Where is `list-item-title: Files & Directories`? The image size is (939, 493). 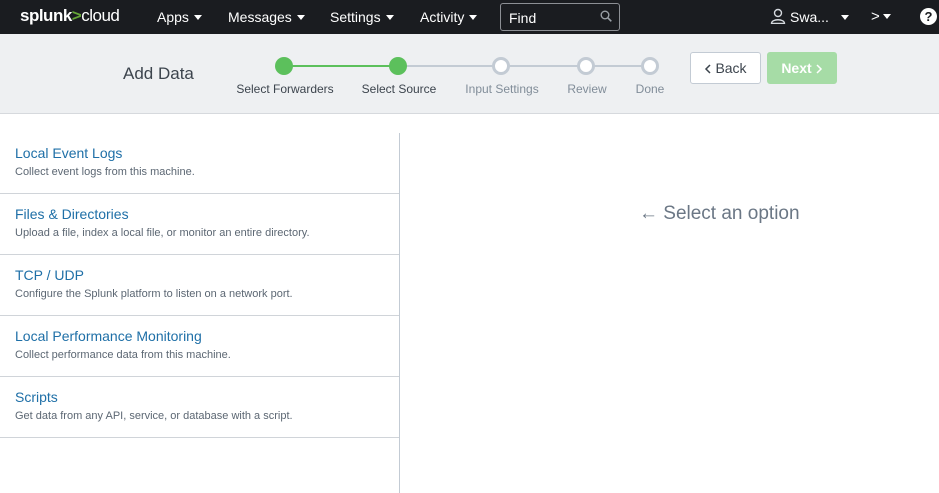 list-item-title: Files & Directories is located at coordinates (72, 214).